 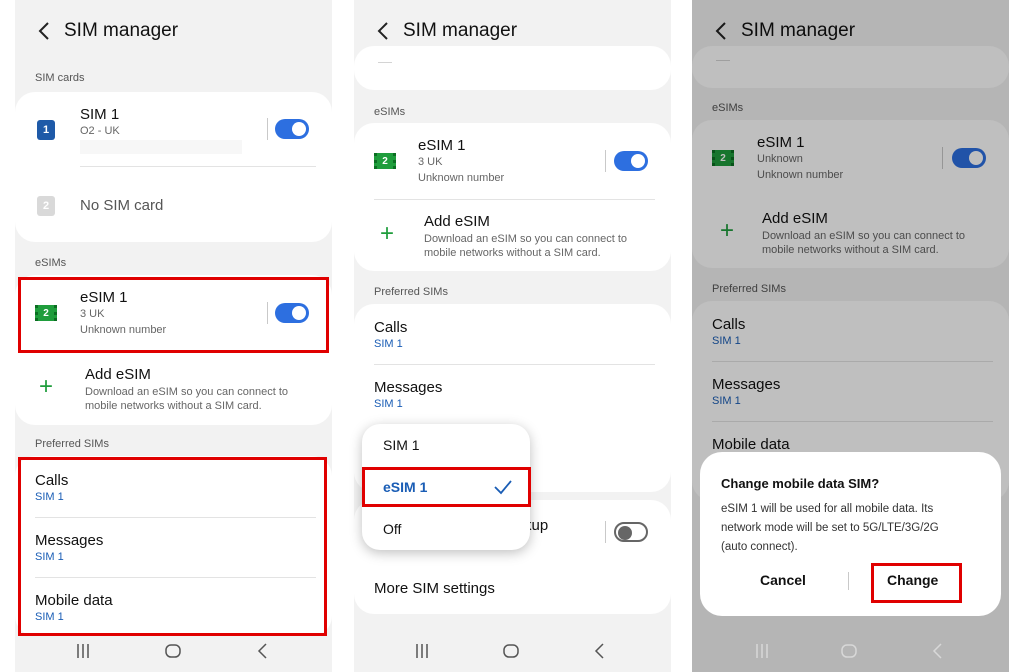 I want to click on sim2-icon: 2, so click(x=46, y=206).